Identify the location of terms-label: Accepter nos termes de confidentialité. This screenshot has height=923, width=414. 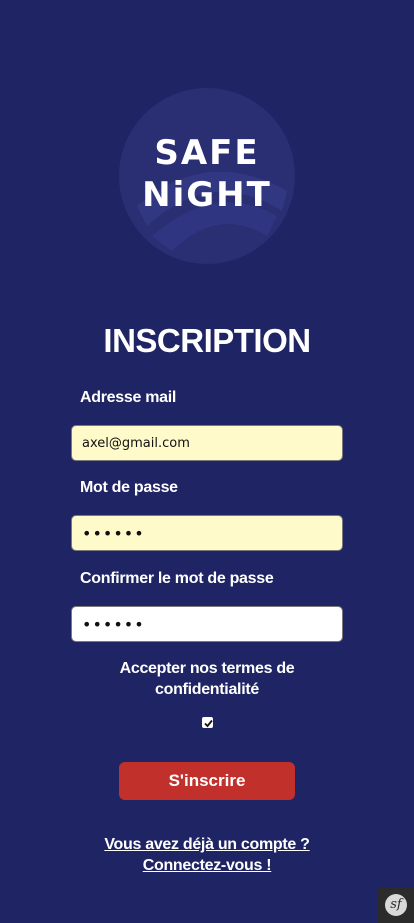
(207, 679).